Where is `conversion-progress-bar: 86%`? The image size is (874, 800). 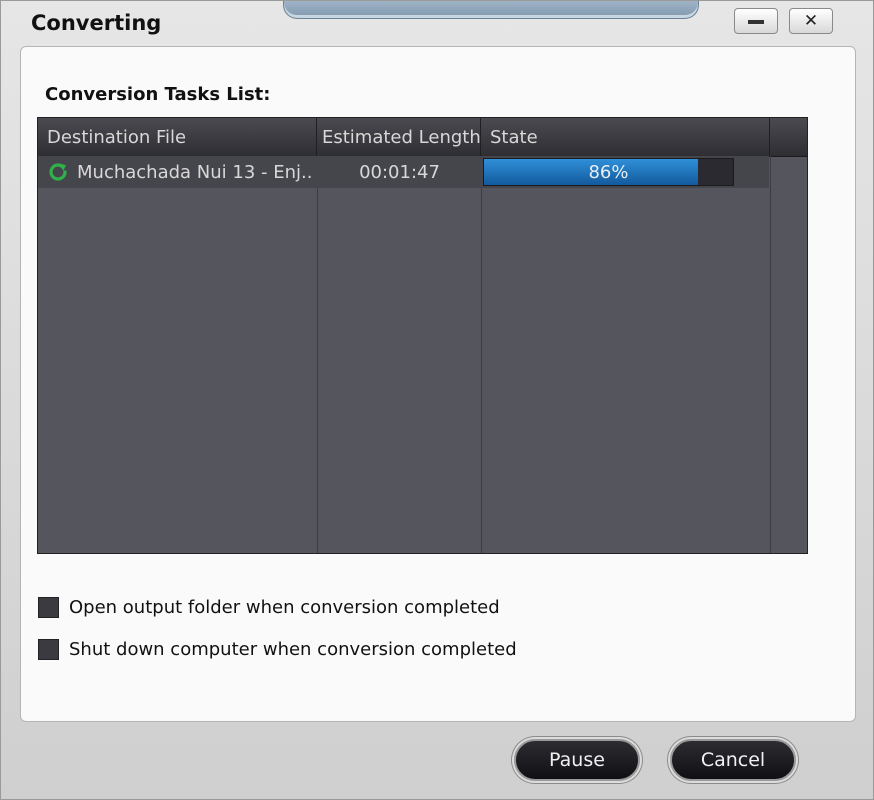
conversion-progress-bar: 86% is located at coordinates (608, 172).